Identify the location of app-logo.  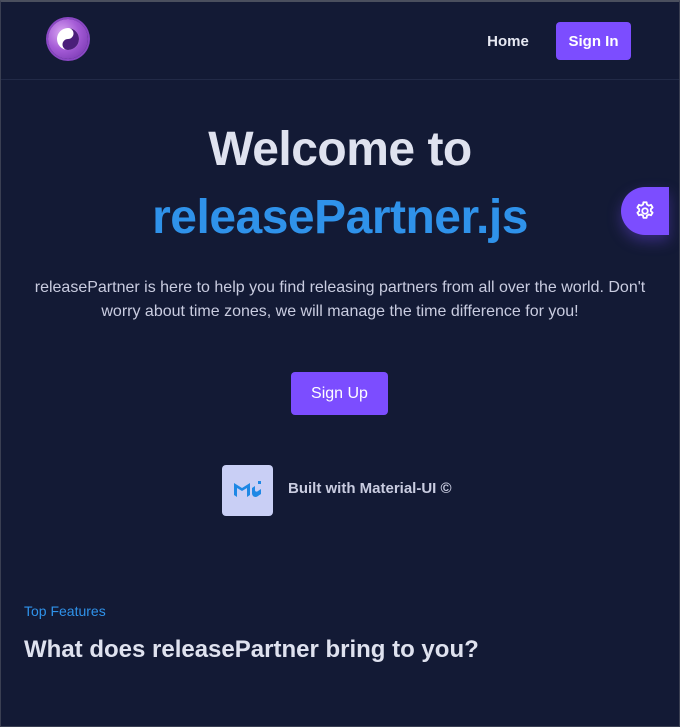
(68, 39).